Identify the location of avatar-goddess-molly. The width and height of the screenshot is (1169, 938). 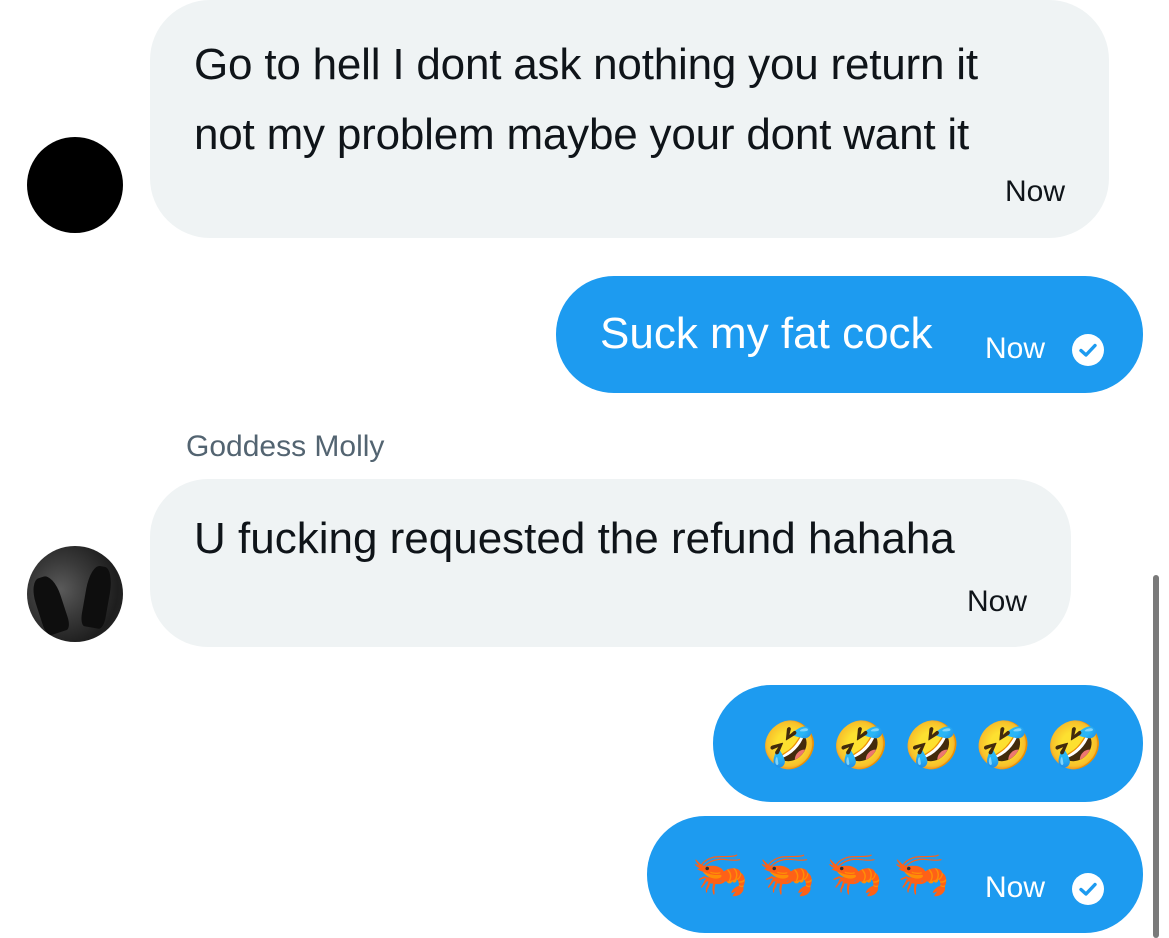
(75, 594).